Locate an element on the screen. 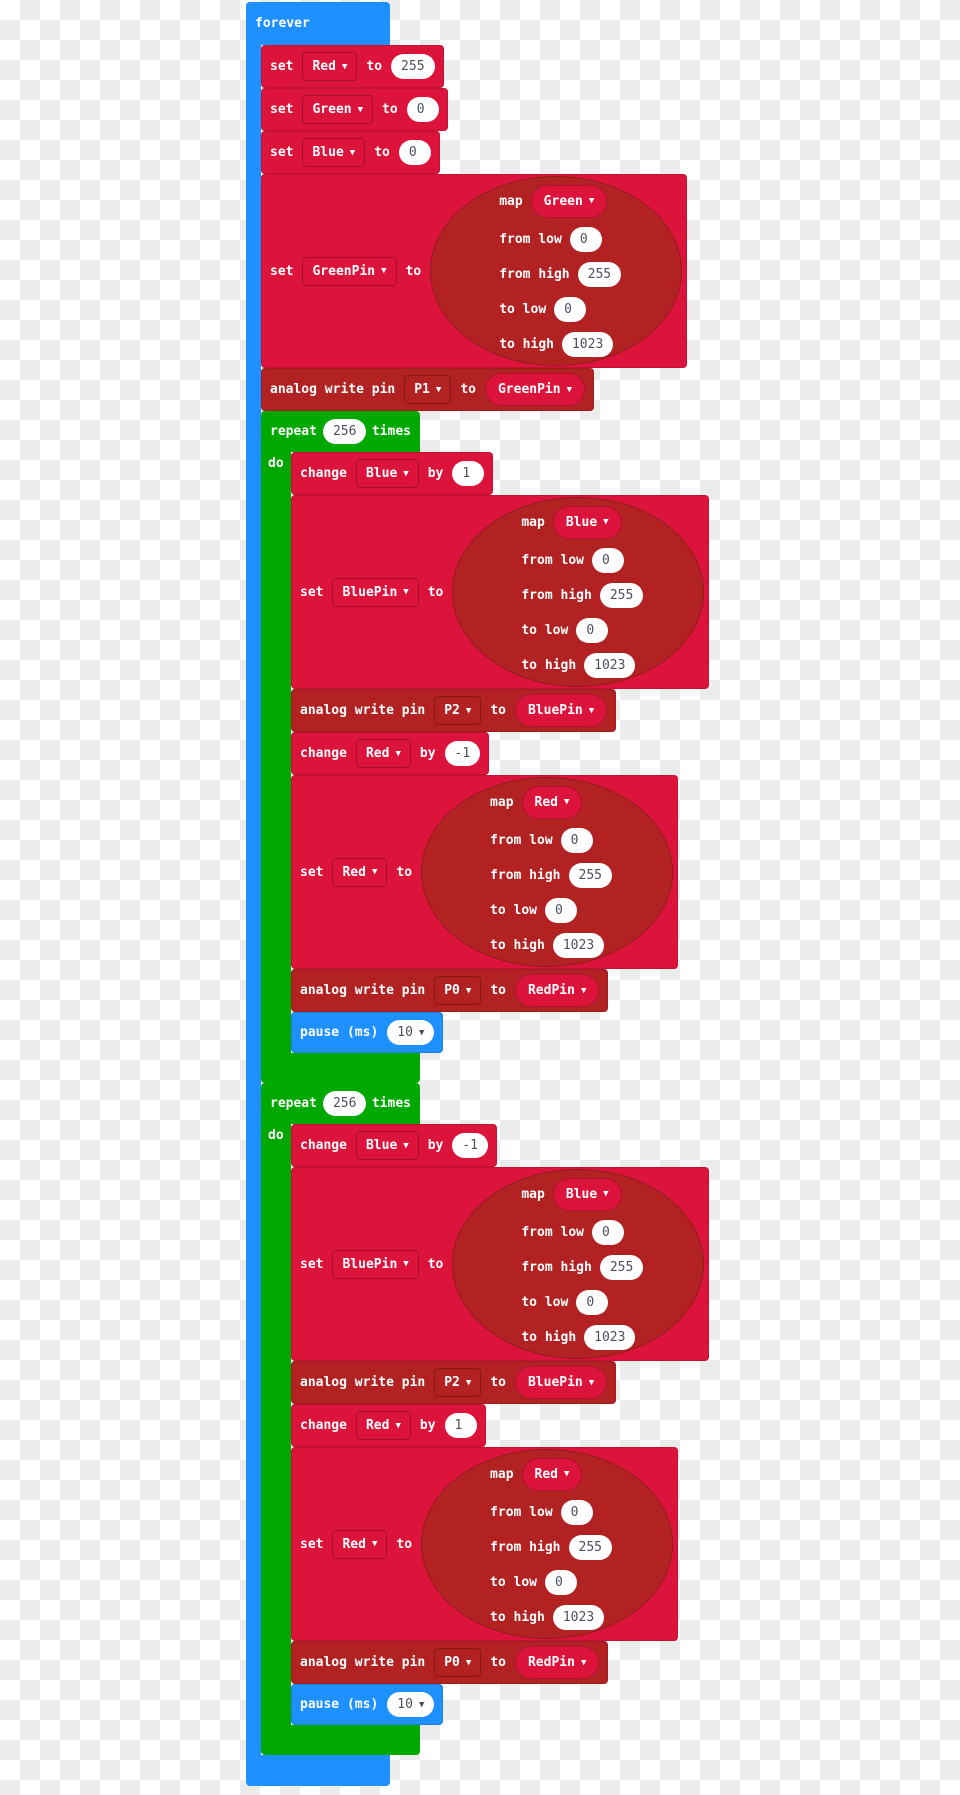 Image resolution: width=960 pixels, height=1795 pixels. pin-dropdown: P1 ▼ is located at coordinates (428, 389).